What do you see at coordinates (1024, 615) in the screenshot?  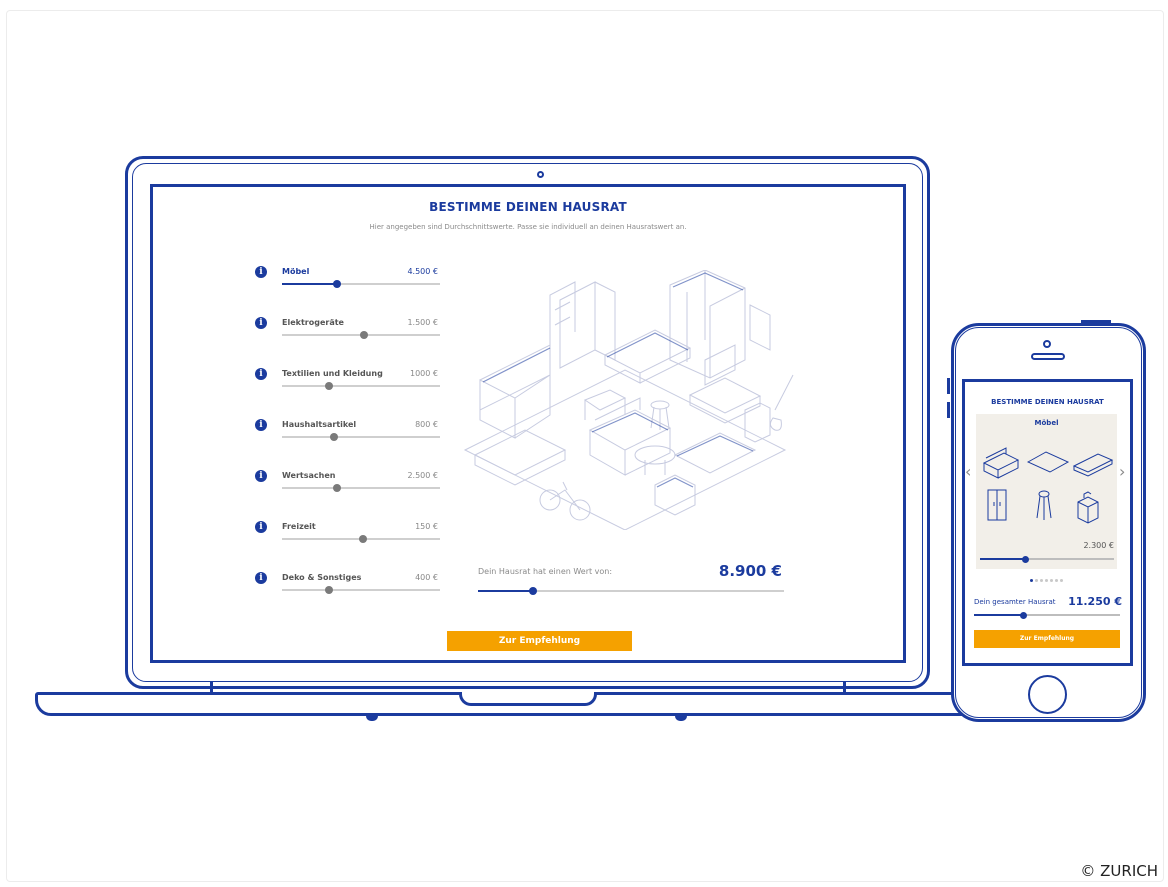 I see `mobile-total-slider-handle` at bounding box center [1024, 615].